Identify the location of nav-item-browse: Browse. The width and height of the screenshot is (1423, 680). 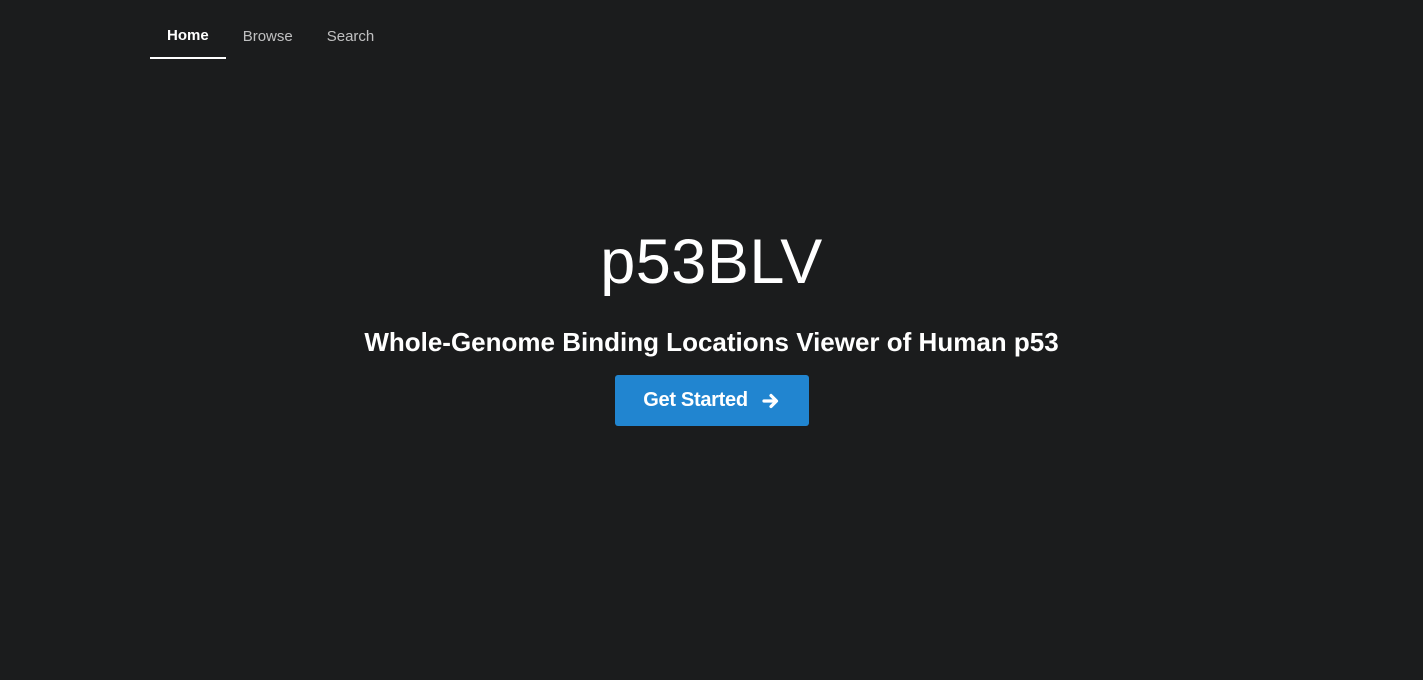
(268, 36).